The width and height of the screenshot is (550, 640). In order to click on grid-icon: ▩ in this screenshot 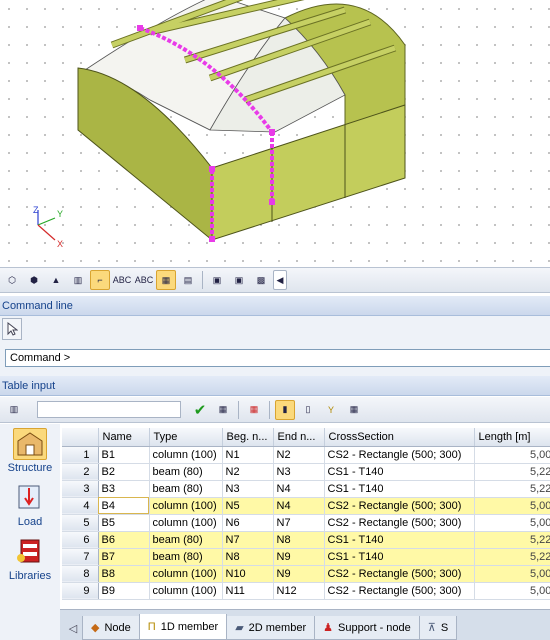, I will do `click(261, 280)`.